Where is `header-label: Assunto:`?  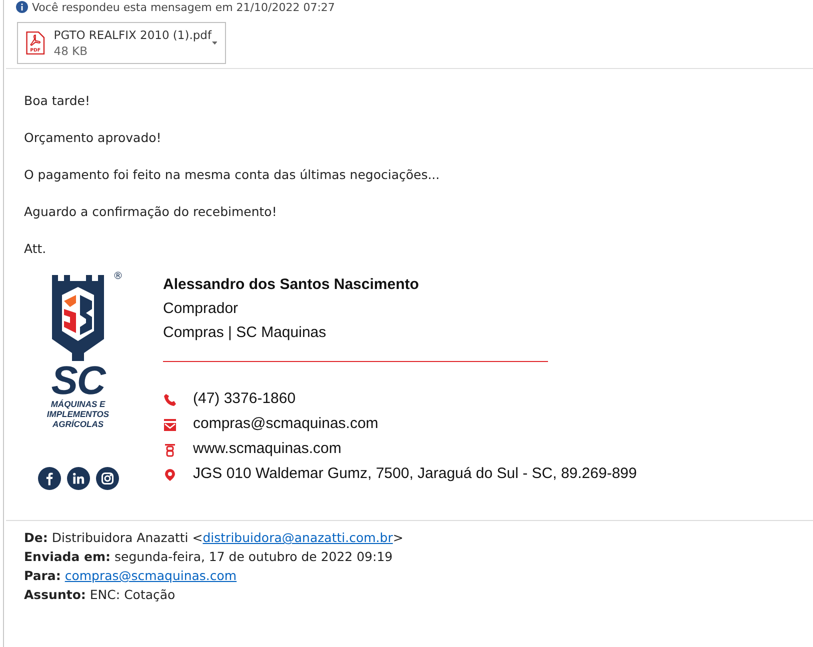 header-label: Assunto: is located at coordinates (55, 595).